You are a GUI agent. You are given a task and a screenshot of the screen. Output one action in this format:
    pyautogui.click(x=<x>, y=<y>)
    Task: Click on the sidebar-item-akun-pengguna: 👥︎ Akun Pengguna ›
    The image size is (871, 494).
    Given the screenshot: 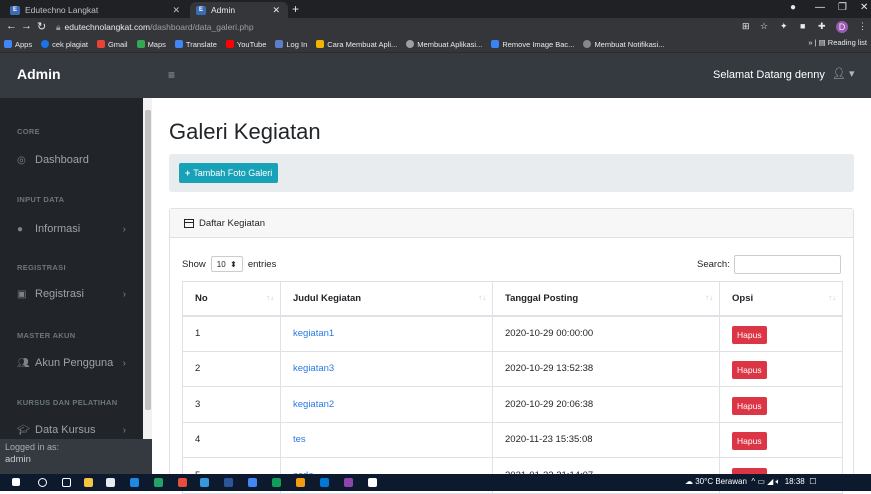 What is the action you would take?
    pyautogui.click(x=79, y=363)
    